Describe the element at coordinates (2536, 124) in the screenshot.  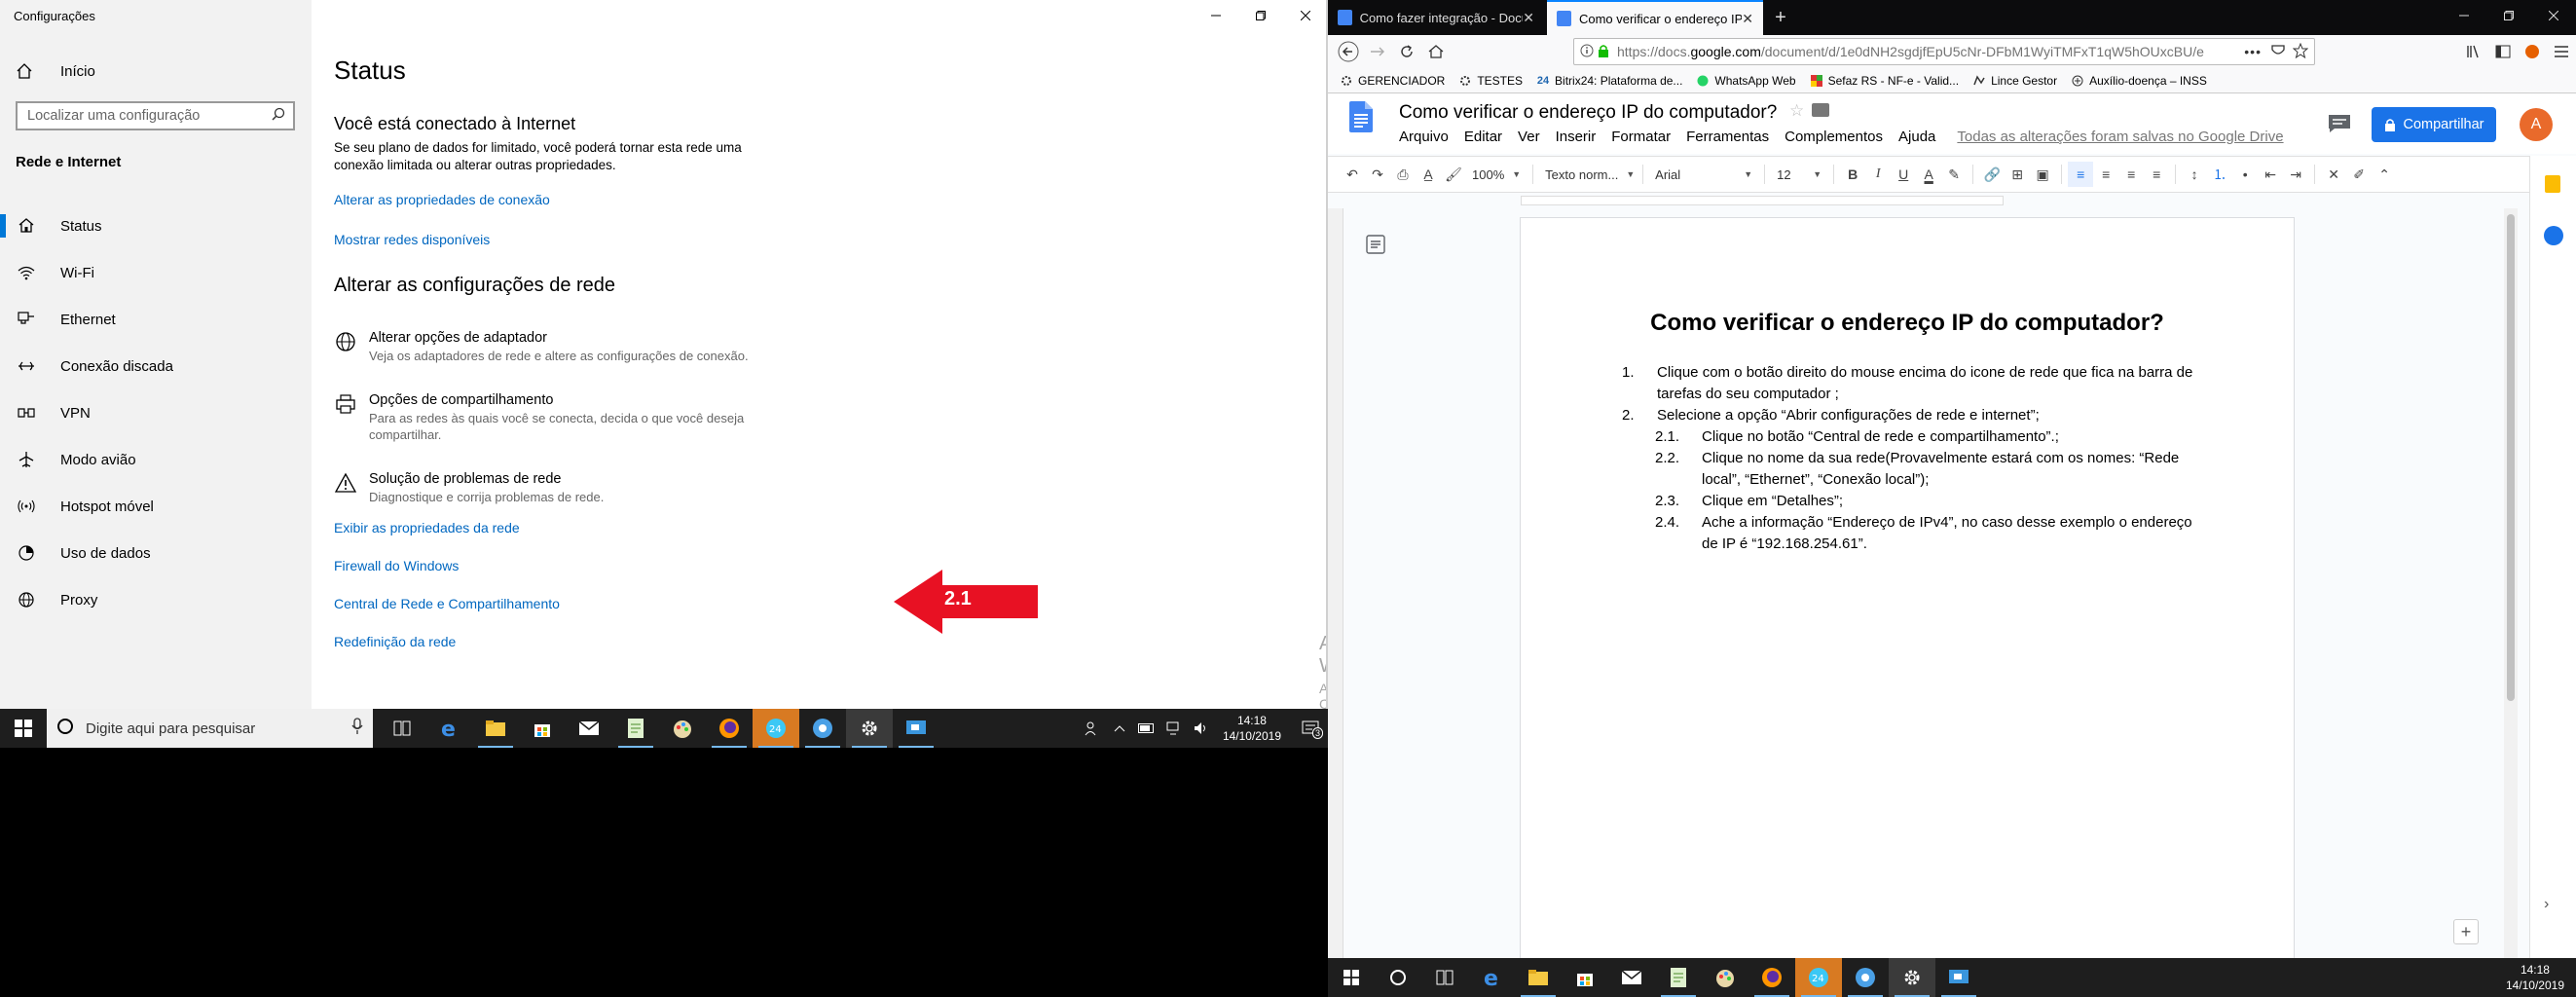
I see `avatar: A` at that location.